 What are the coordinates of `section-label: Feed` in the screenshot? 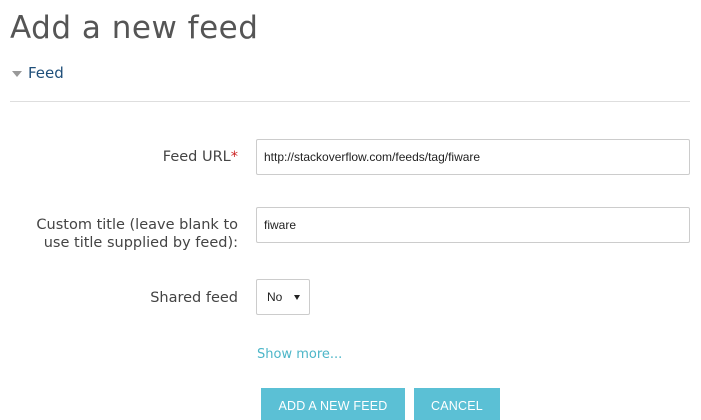 It's located at (46, 73).